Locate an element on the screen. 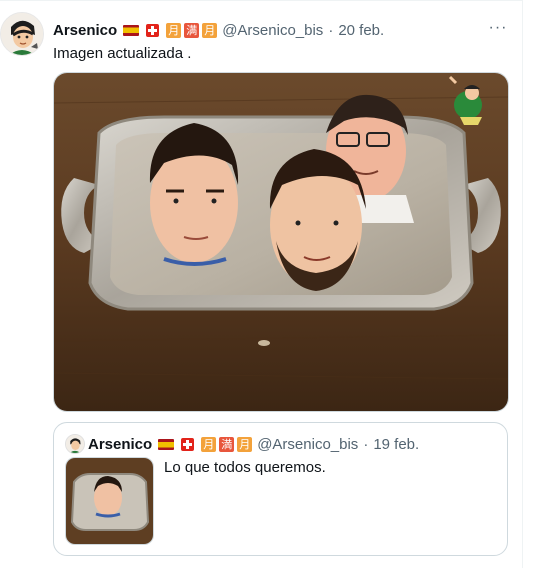  quoted-tweet-header: Arsenico 月 満 月 @Arsenico_bis · 19 feb. is located at coordinates (253, 444).